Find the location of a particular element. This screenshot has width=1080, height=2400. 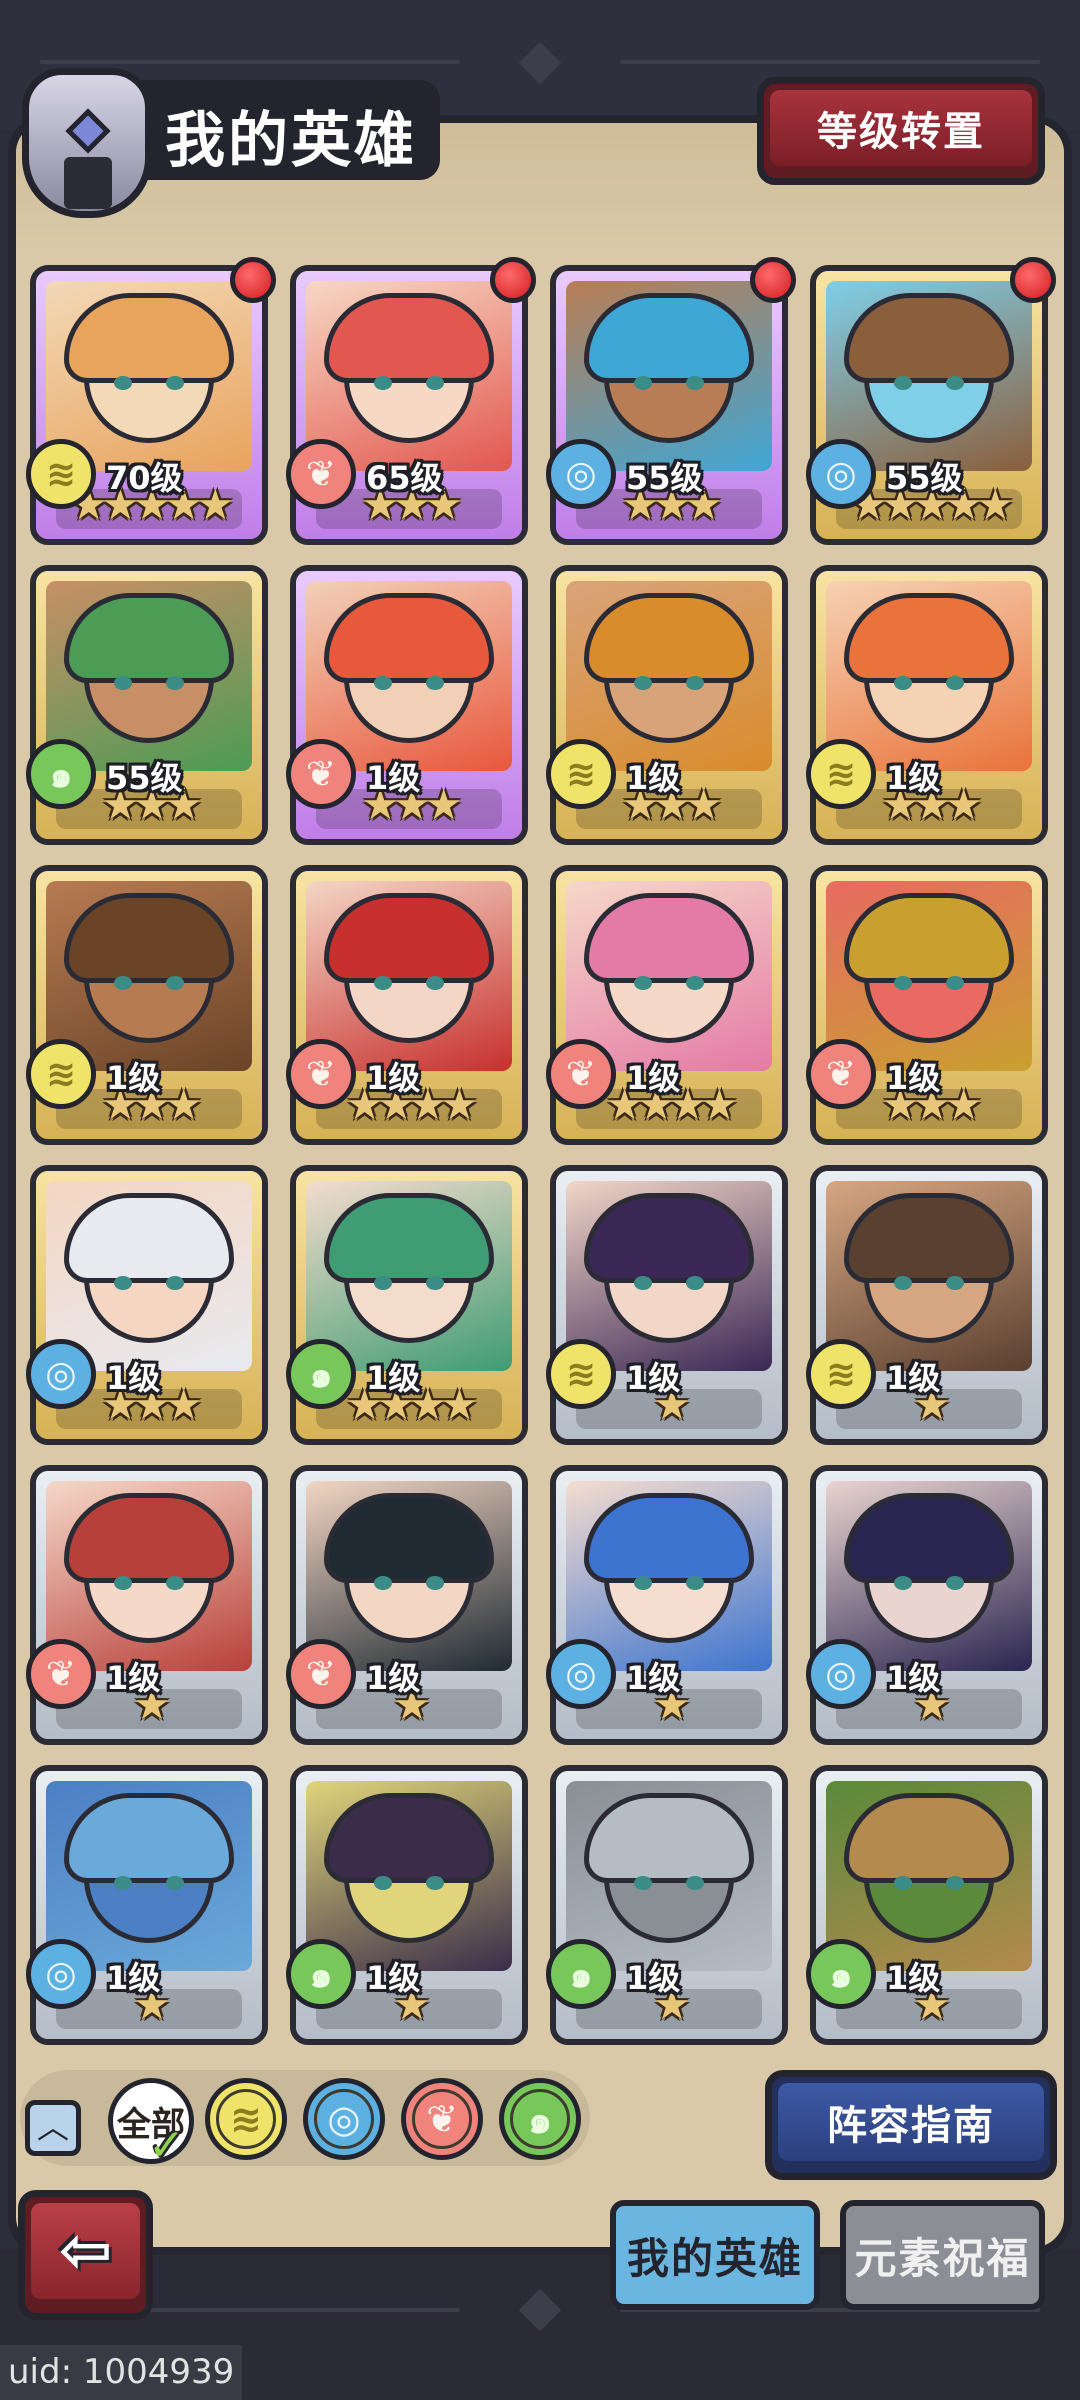

level-reset-label: 等级转置 is located at coordinates (901, 128).